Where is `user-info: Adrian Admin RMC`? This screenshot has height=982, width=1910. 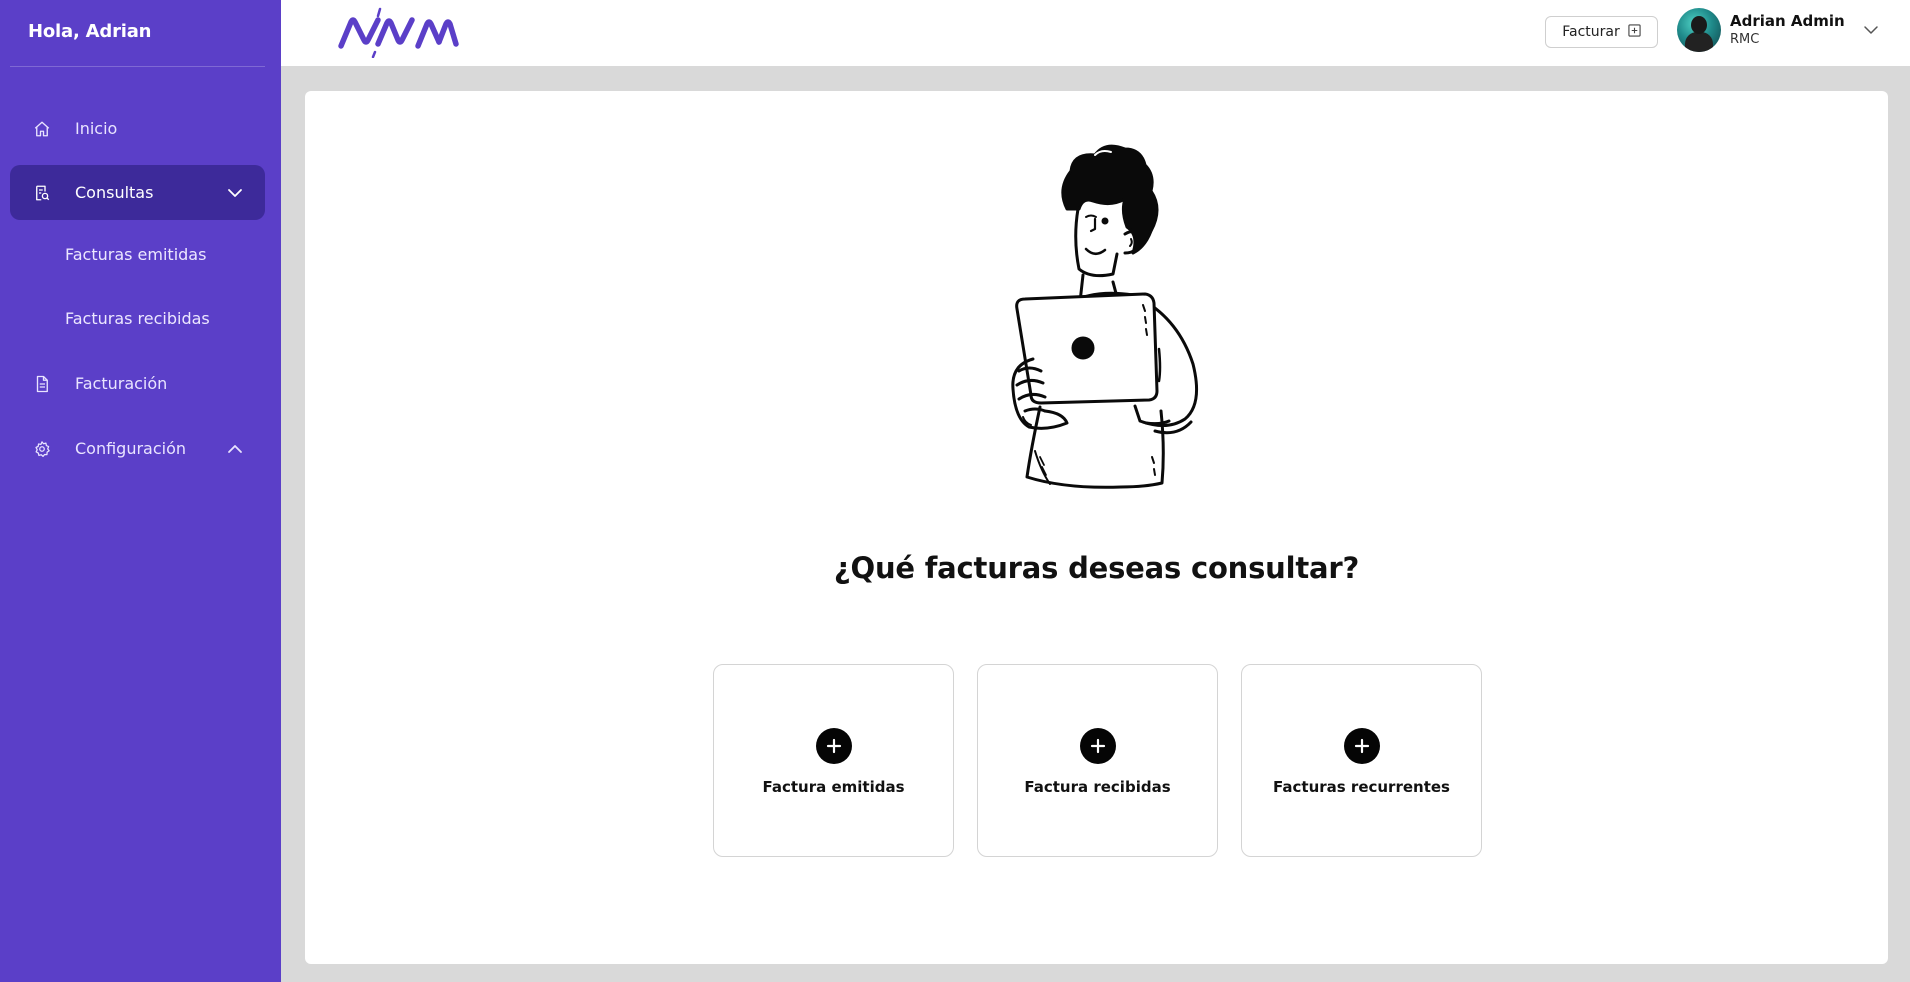 user-info: Adrian Admin RMC is located at coordinates (1787, 29).